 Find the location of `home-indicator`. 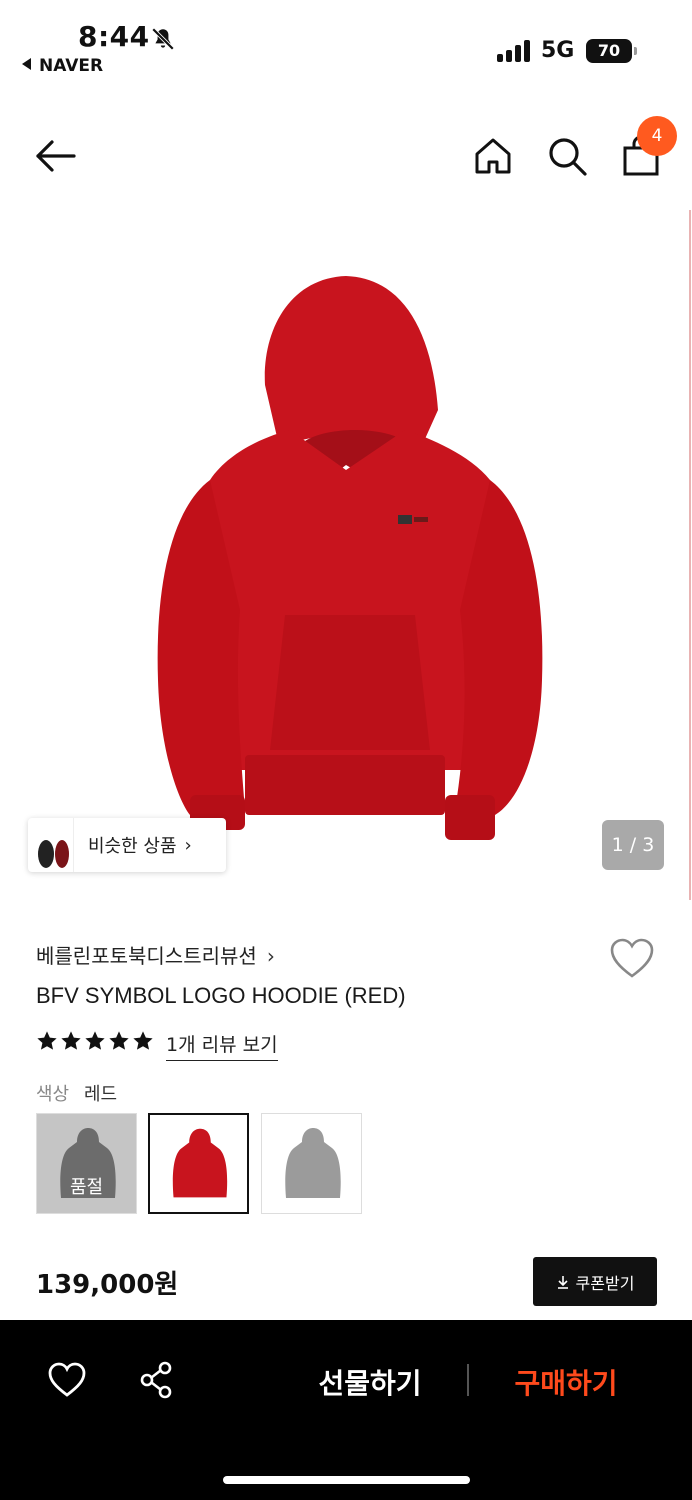

home-indicator is located at coordinates (346, 1480).